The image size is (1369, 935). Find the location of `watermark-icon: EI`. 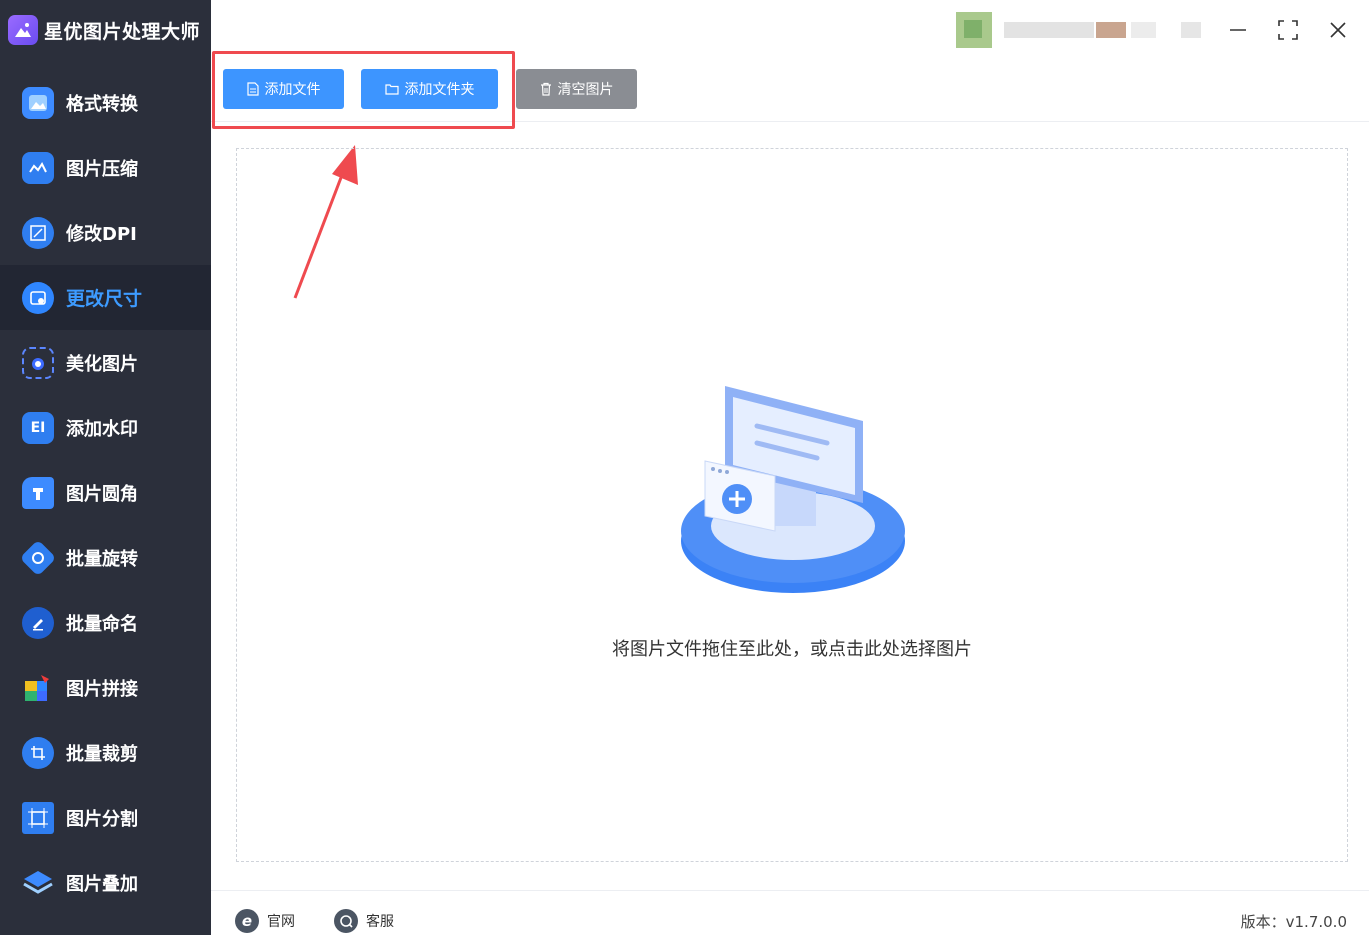

watermark-icon: EI is located at coordinates (38, 427).